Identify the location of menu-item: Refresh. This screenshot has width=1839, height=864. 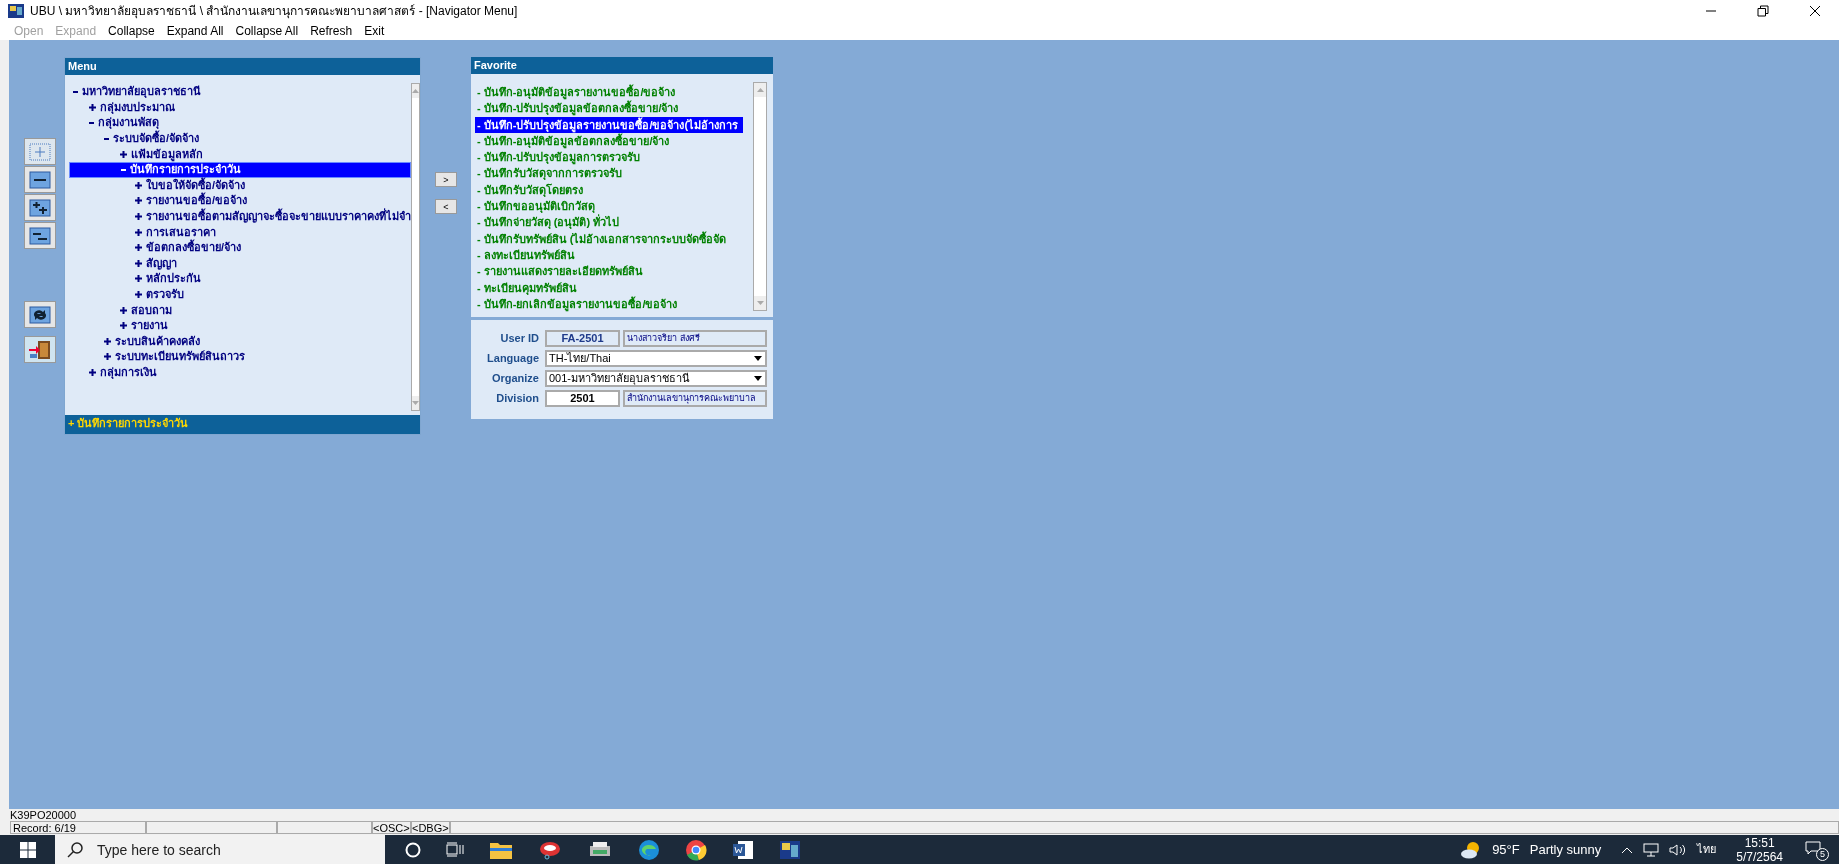
(331, 31).